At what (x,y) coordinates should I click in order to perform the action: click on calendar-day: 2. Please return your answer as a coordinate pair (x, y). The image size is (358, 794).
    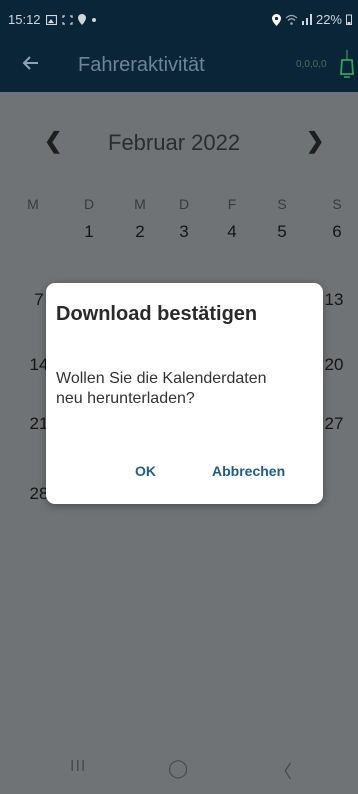
    Looking at the image, I should click on (140, 232).